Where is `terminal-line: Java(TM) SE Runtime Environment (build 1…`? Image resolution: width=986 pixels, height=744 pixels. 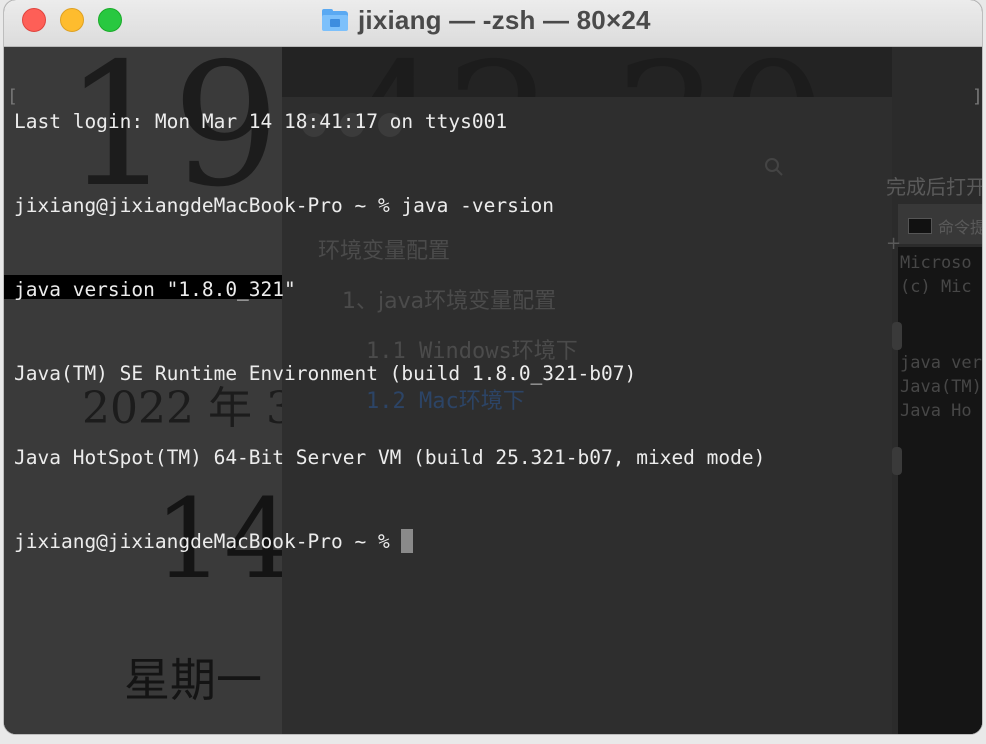 terminal-line: Java(TM) SE Runtime Environment (build 1… is located at coordinates (325, 373).